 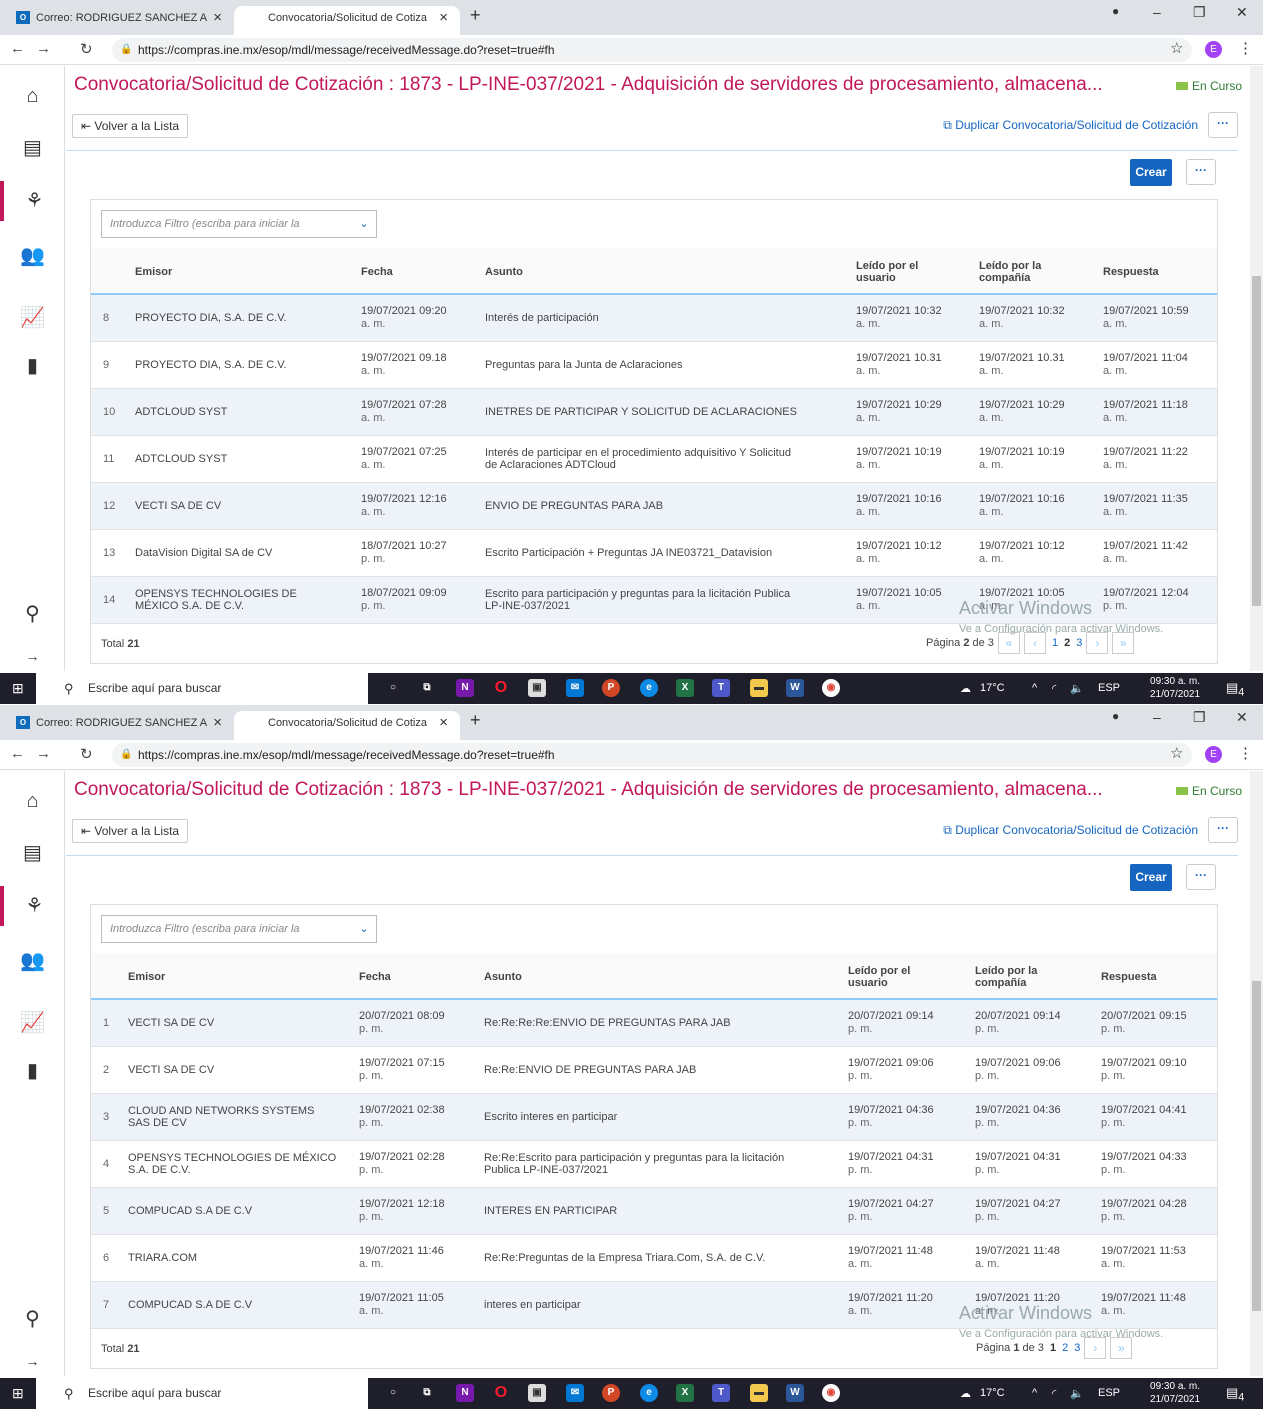 What do you see at coordinates (202, 1393) in the screenshot?
I see `taskbar-search: ⚲ Escribe aquí para buscar` at bounding box center [202, 1393].